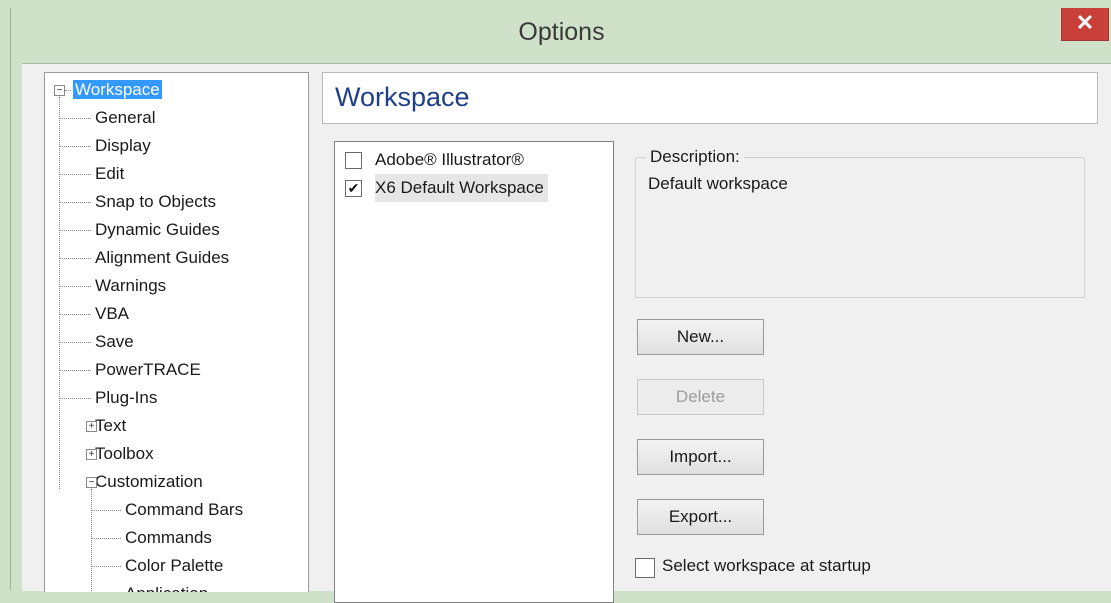  I want to click on tree-item-label: Snap to Objects, so click(155, 201).